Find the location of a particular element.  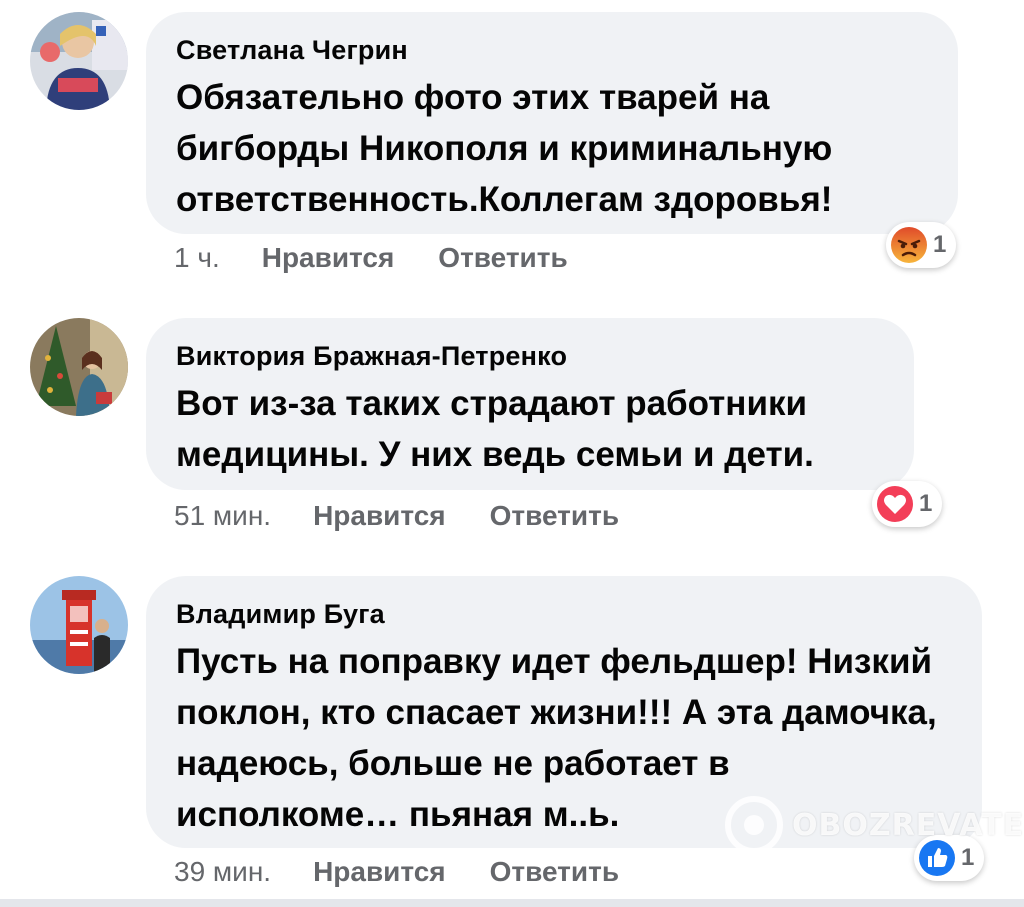

comment-timestamp: 51 мин. is located at coordinates (222, 516).